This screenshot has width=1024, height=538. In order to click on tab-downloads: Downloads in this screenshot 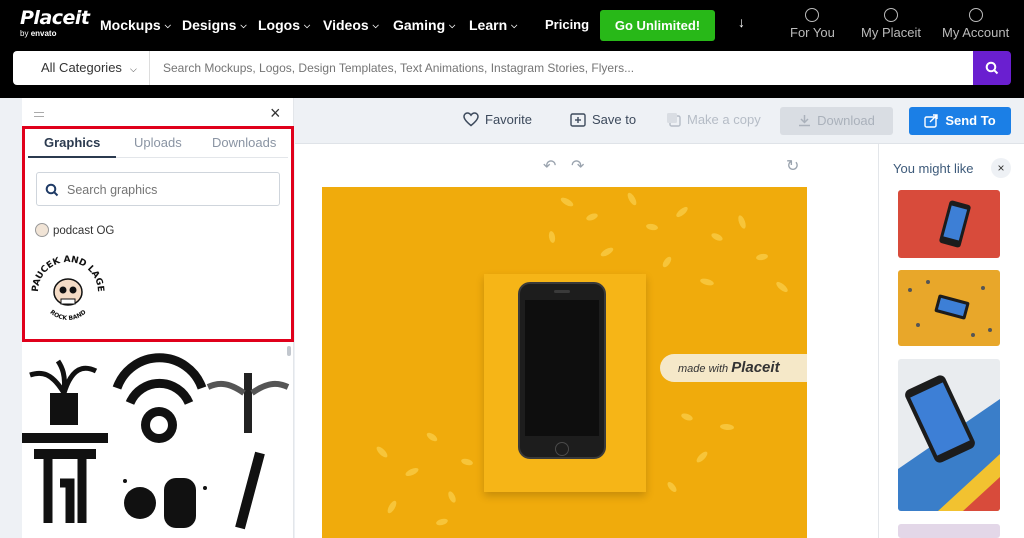, I will do `click(244, 142)`.